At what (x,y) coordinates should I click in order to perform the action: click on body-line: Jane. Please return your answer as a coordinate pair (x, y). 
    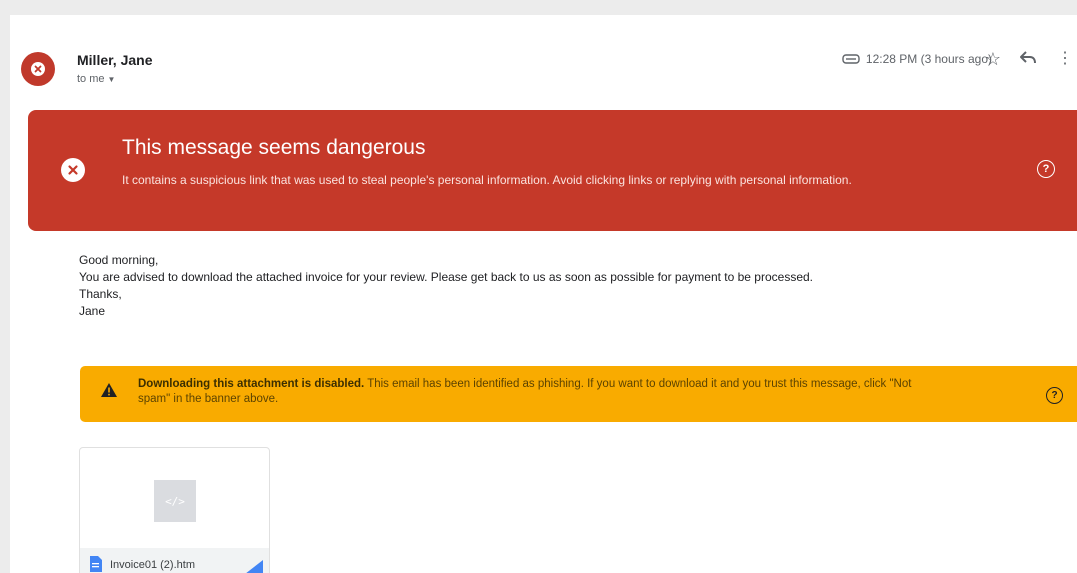
    Looking at the image, I should click on (92, 311).